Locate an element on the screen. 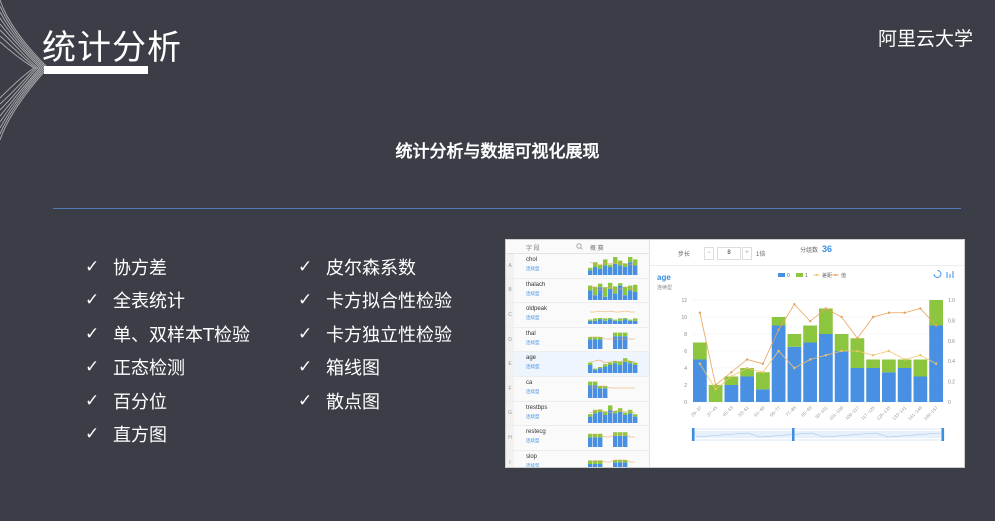  field-row: Bthalach 连续型 is located at coordinates (577, 291).